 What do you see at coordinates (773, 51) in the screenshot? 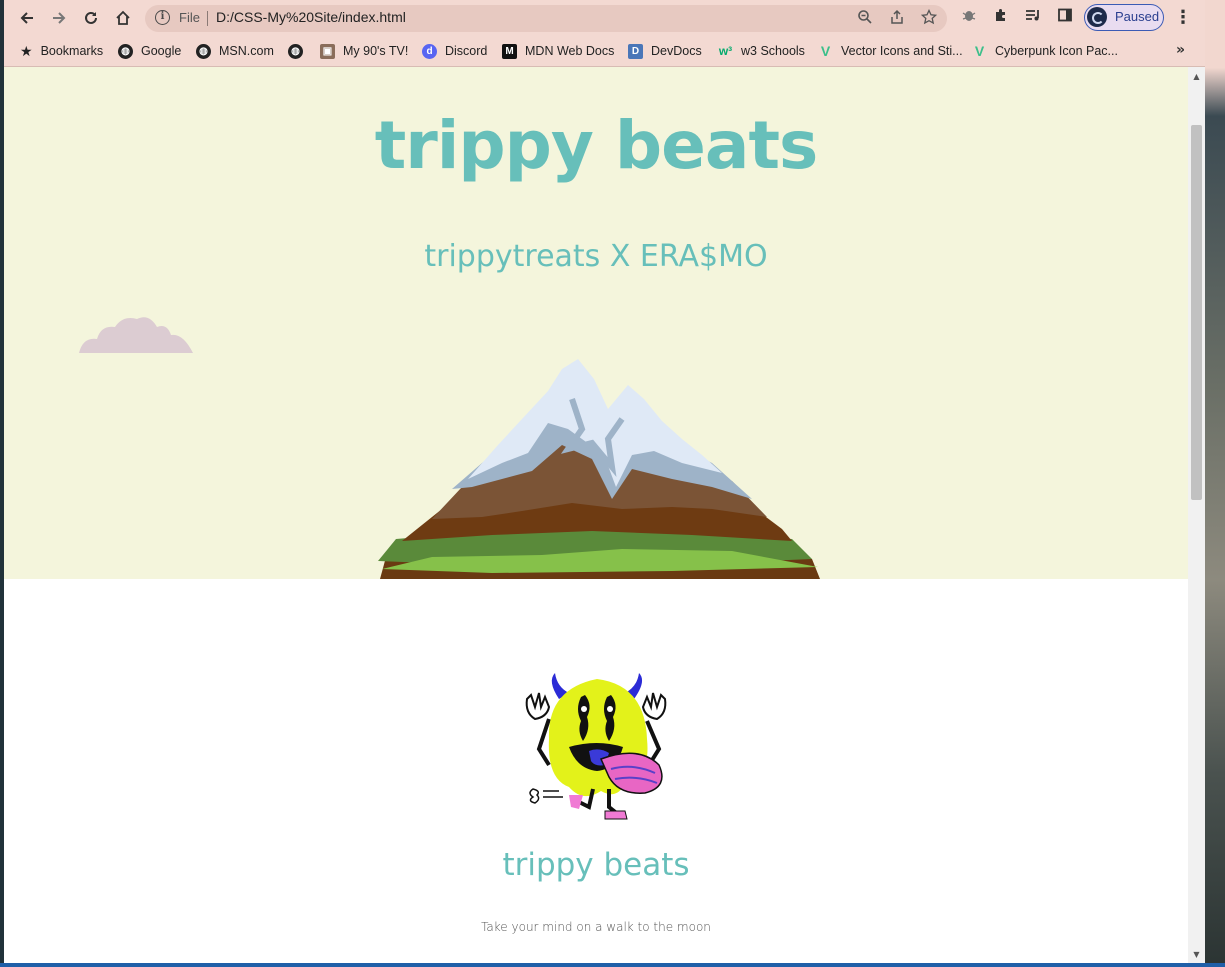
I see `bookmark-label: w3 Schools` at bounding box center [773, 51].